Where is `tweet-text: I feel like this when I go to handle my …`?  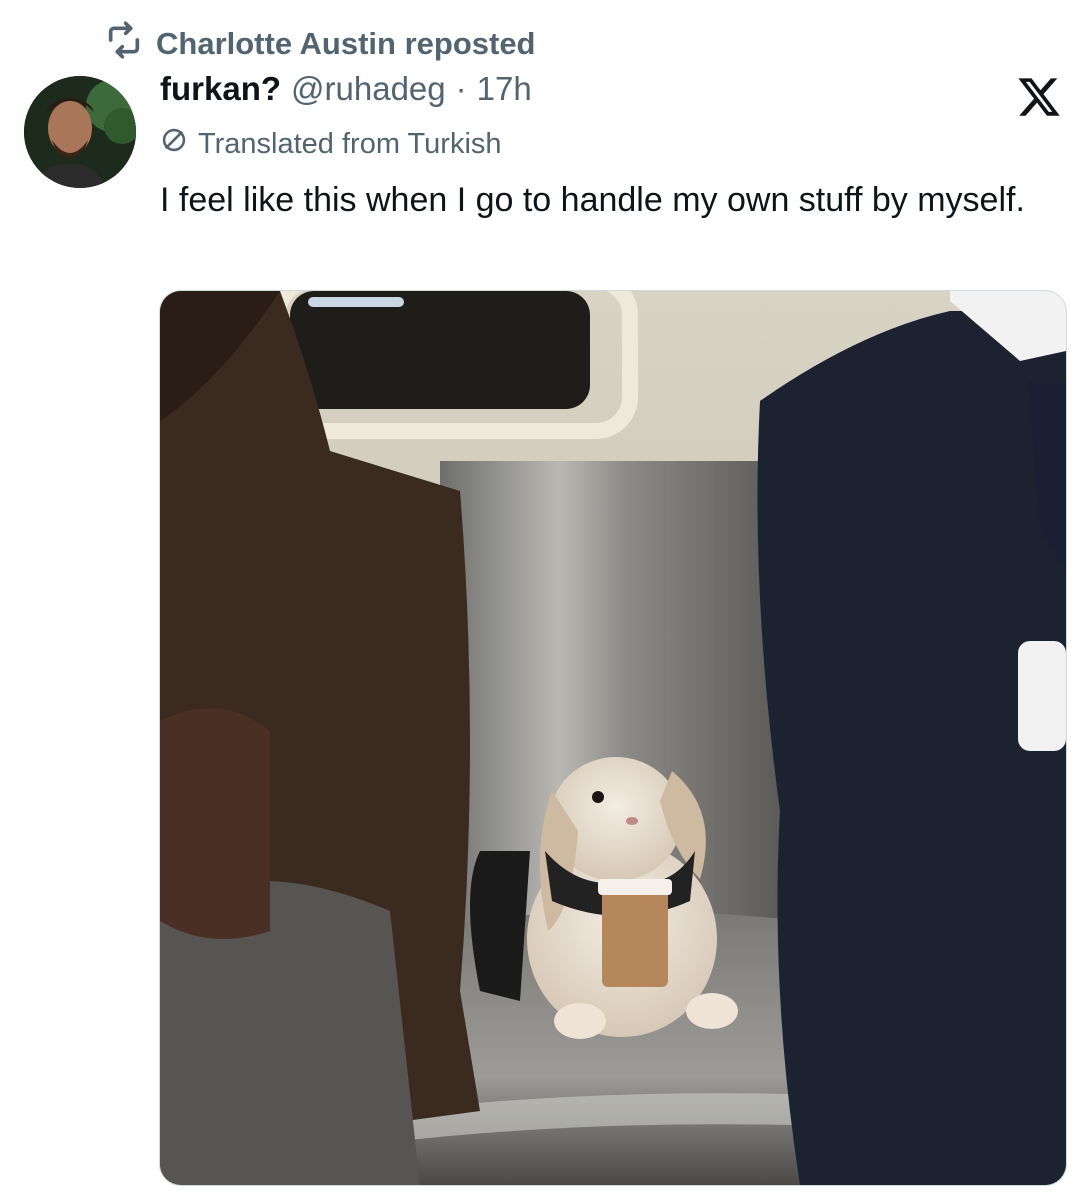
tweet-text: I feel like this when I go to handle my … is located at coordinates (592, 200).